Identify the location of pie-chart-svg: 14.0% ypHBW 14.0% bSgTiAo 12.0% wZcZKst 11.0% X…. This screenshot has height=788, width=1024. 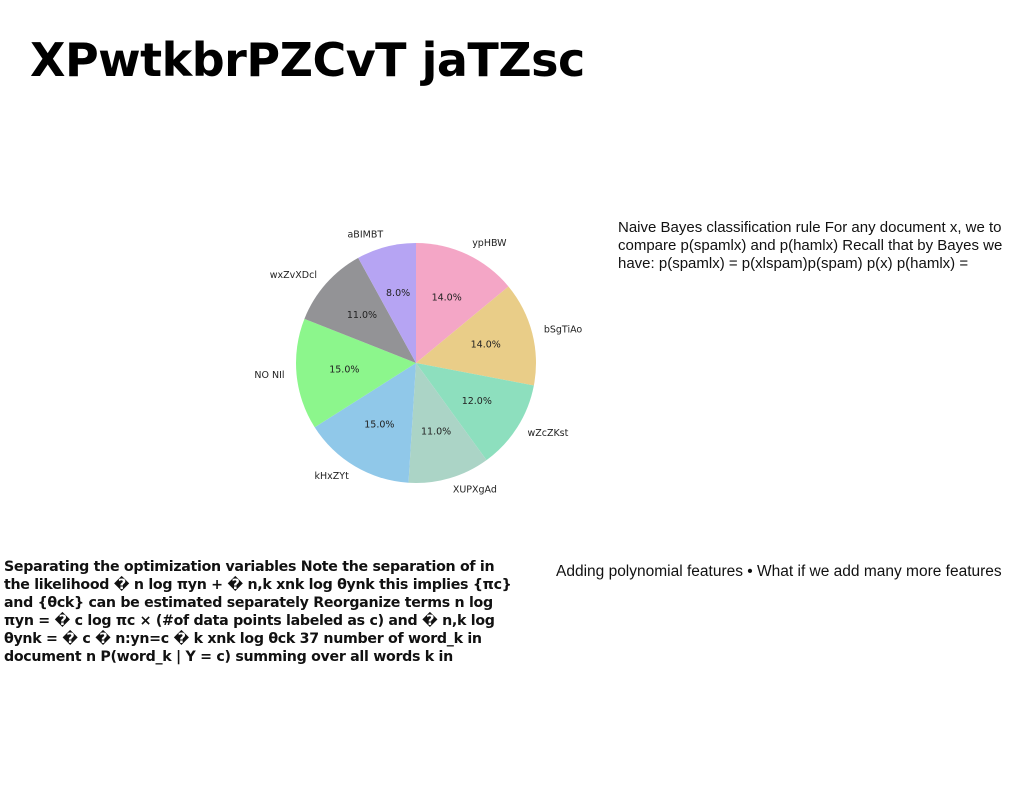
(418, 363).